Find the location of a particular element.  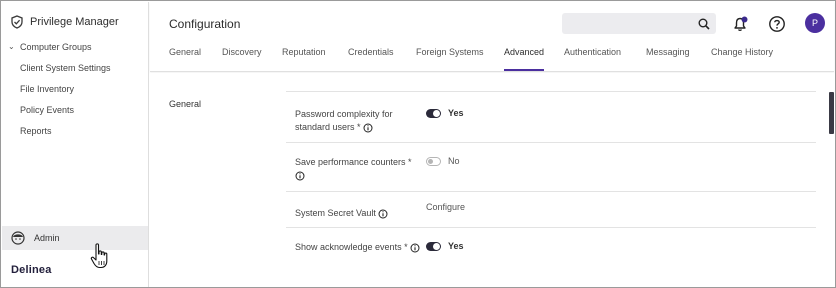

tab-label: Discovery is located at coordinates (242, 52).